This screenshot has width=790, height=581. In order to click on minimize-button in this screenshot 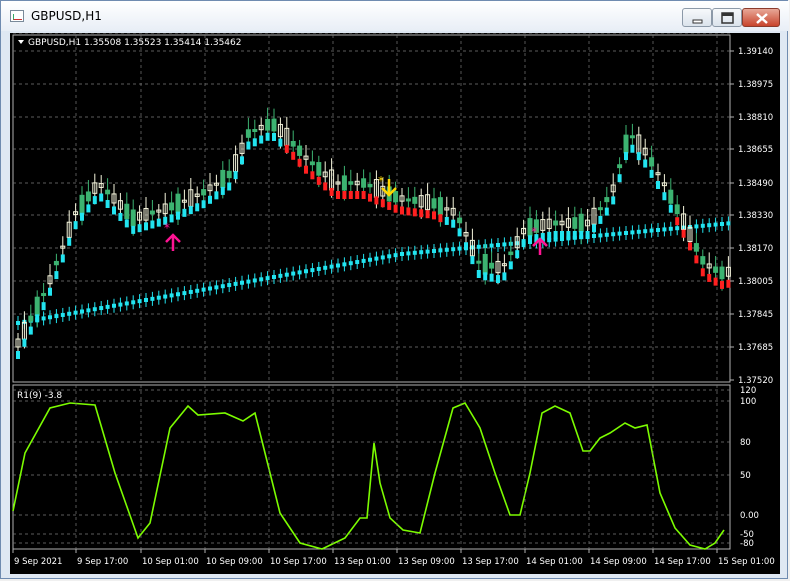, I will do `click(697, 17)`.